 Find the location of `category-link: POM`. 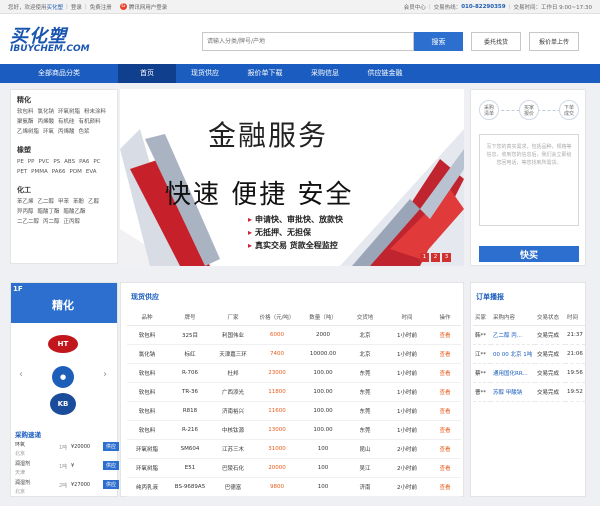

category-link: POM is located at coordinates (75, 172).